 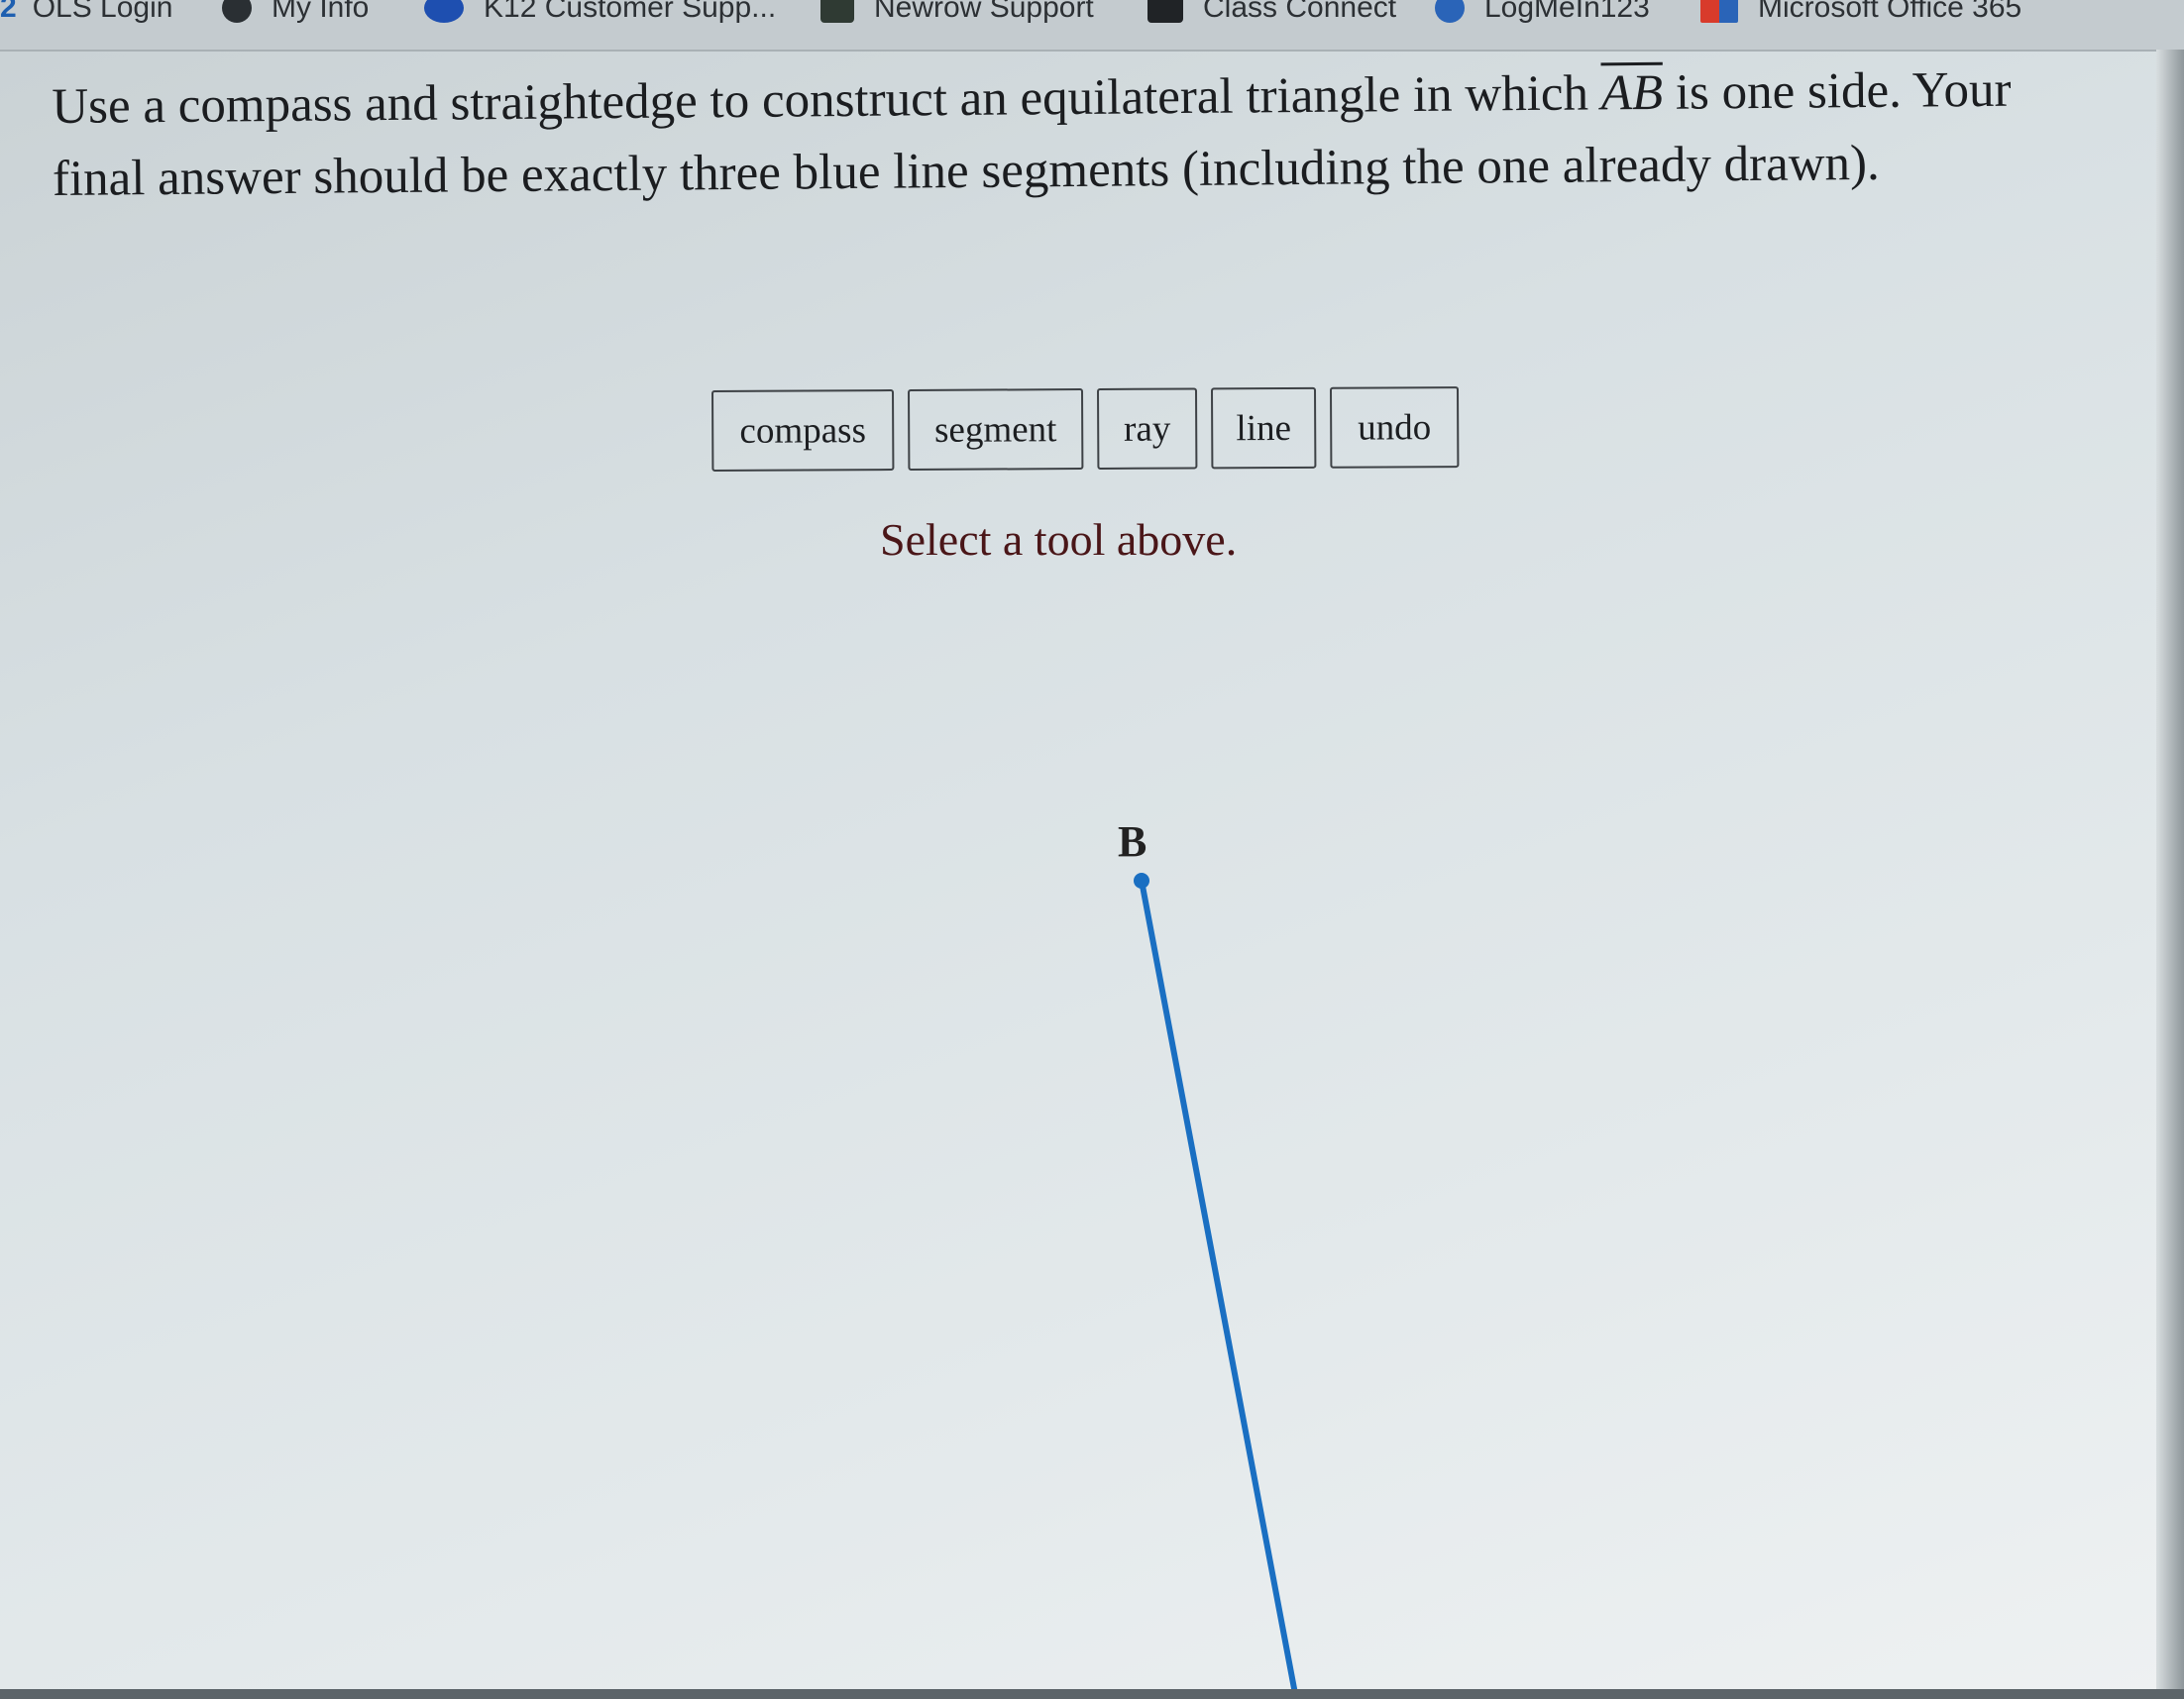 I want to click on point-b-label: B, so click(x=1132, y=841).